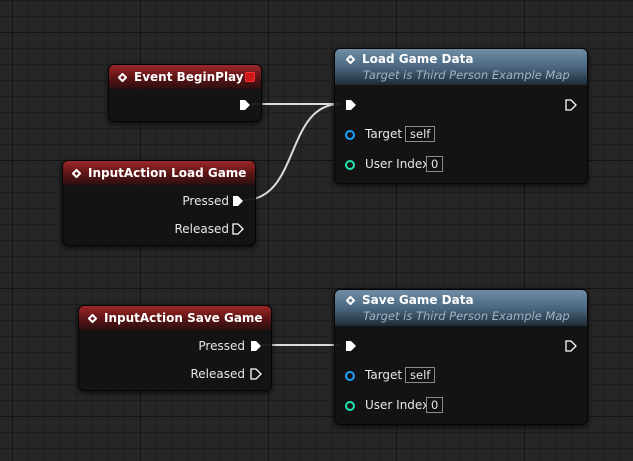 Image resolution: width=633 pixels, height=461 pixels. I want to click on node-title: InputAction Save Game, so click(183, 318).